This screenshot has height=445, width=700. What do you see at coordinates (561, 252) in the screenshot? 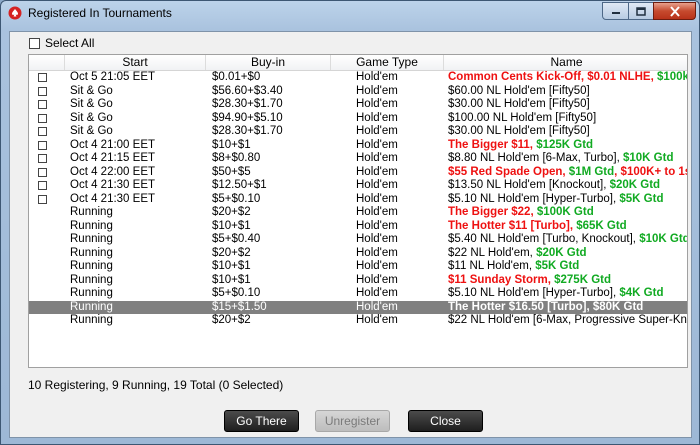
I see `name-segment: $20K Gtd` at bounding box center [561, 252].